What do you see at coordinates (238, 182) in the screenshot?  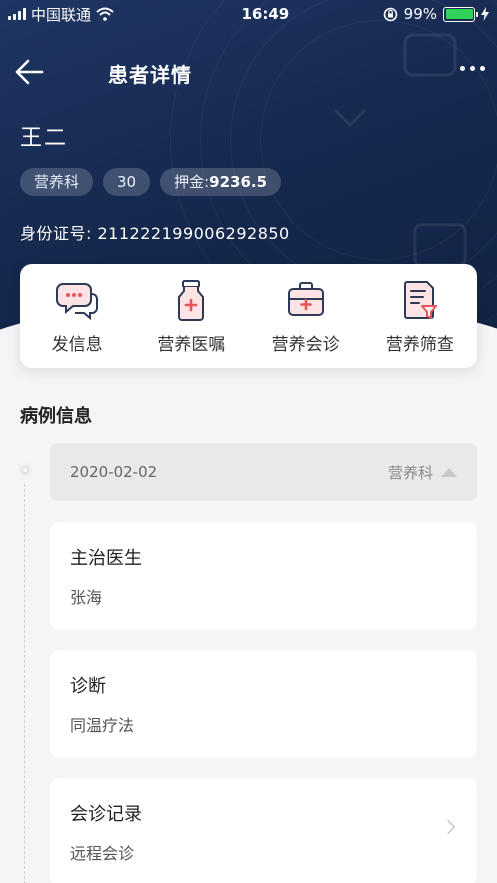 I see `deposit-value: 9236.5` at bounding box center [238, 182].